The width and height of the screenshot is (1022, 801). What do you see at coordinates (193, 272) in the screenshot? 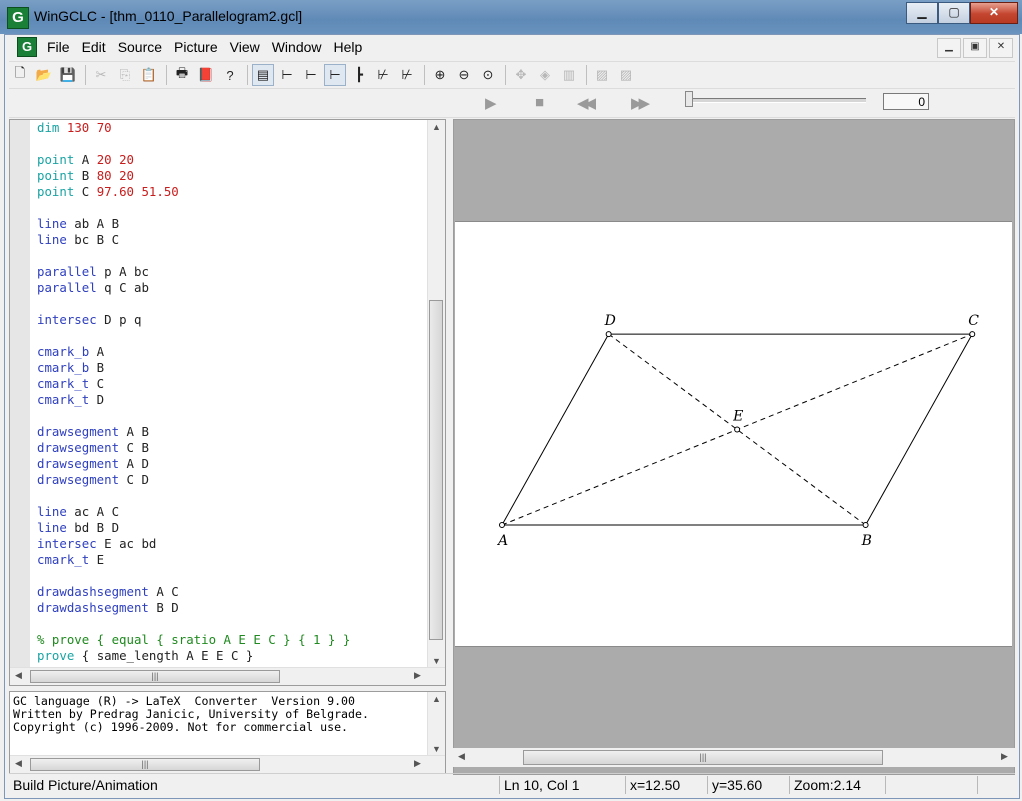
I see `code-line: parallel p A bc` at bounding box center [193, 272].